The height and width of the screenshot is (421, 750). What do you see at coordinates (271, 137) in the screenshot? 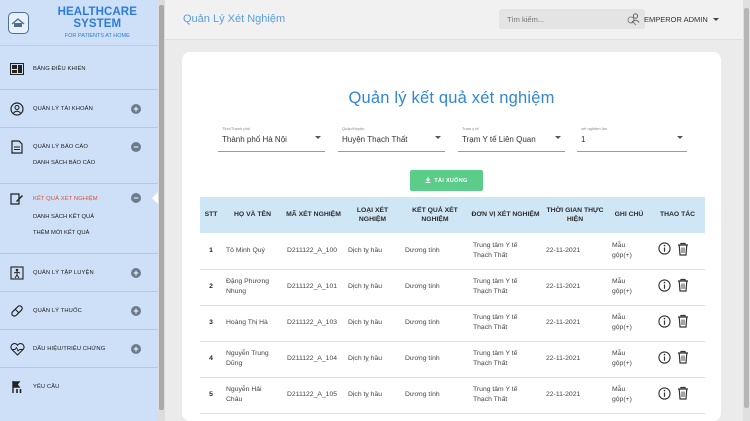
I see `province-select: Tỉnh/Thành phố Thành phố Hà Nội` at bounding box center [271, 137].